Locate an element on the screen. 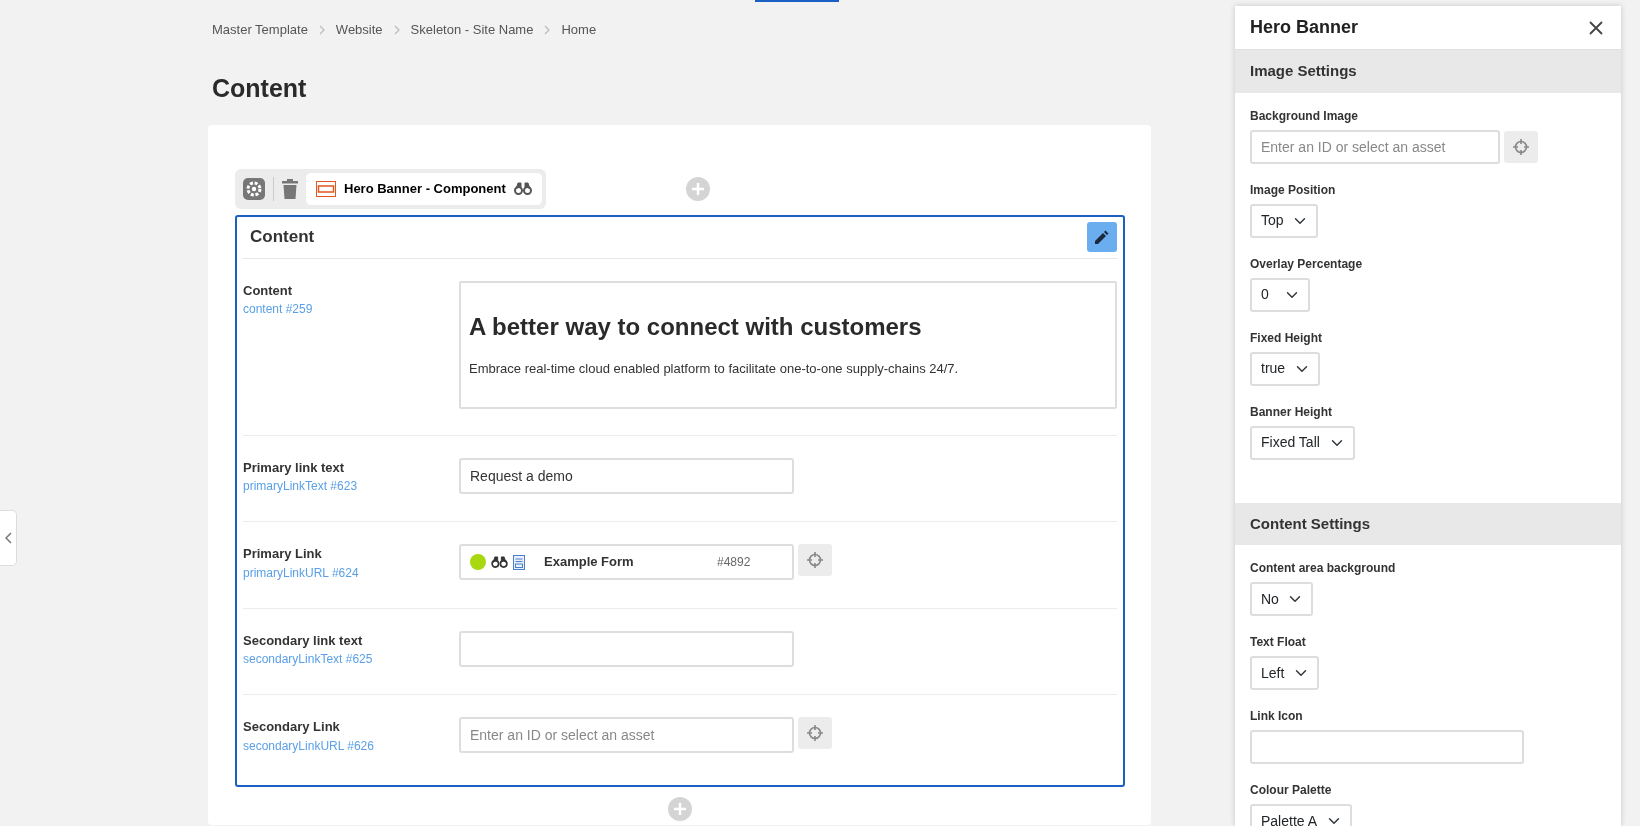 The width and height of the screenshot is (1640, 826). breadcrumb-link: Master Template is located at coordinates (260, 30).